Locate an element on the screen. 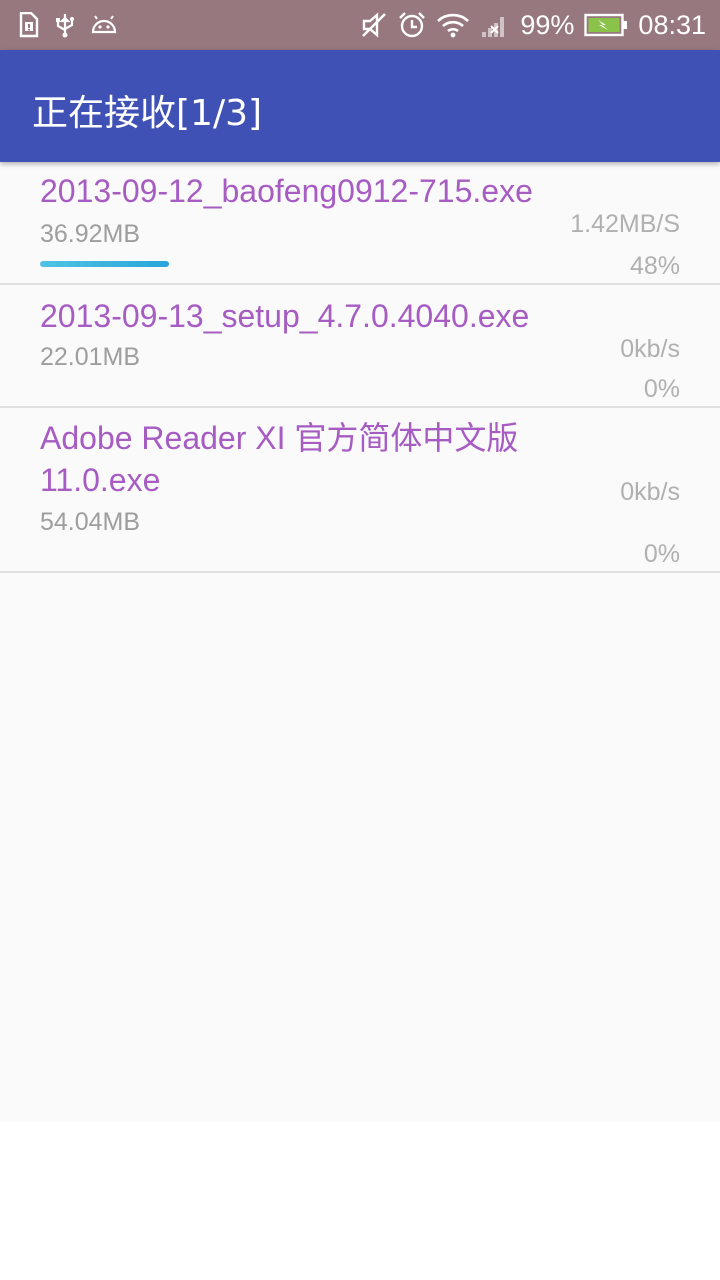 This screenshot has width=720, height=1280. file-size: 22.01MB is located at coordinates (90, 357).